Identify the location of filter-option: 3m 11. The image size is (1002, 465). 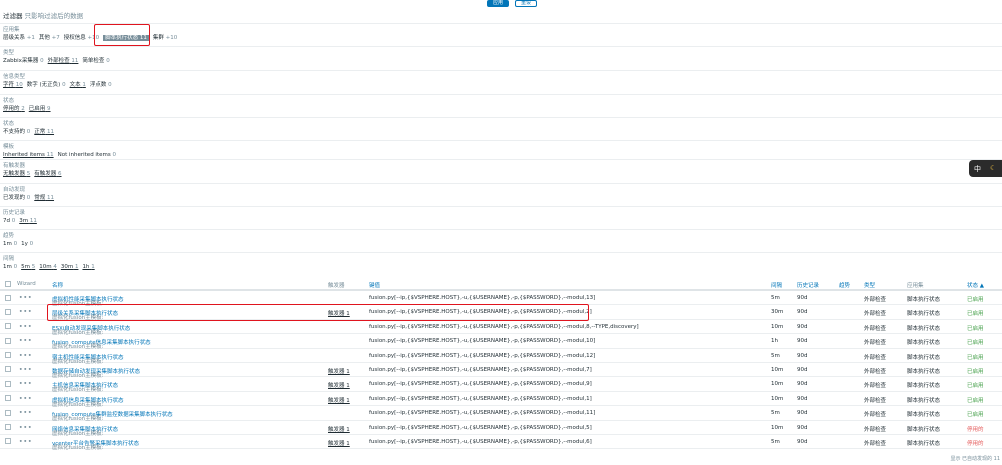
(28, 221).